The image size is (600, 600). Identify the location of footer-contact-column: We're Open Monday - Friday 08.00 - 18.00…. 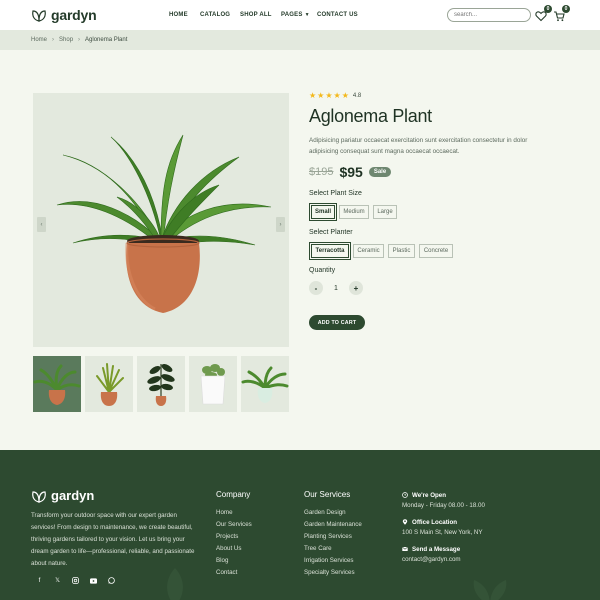
(443, 530).